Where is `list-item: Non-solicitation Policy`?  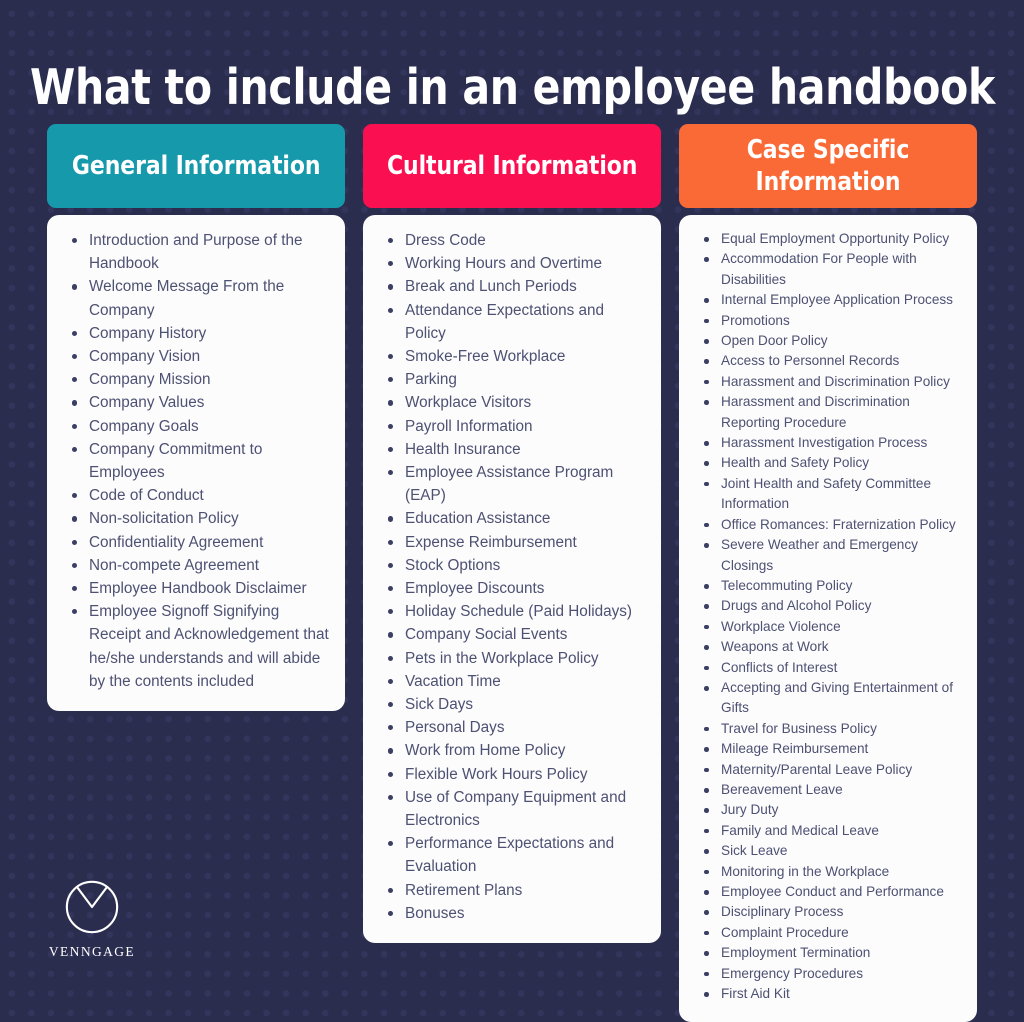 list-item: Non-solicitation Policy is located at coordinates (196, 518).